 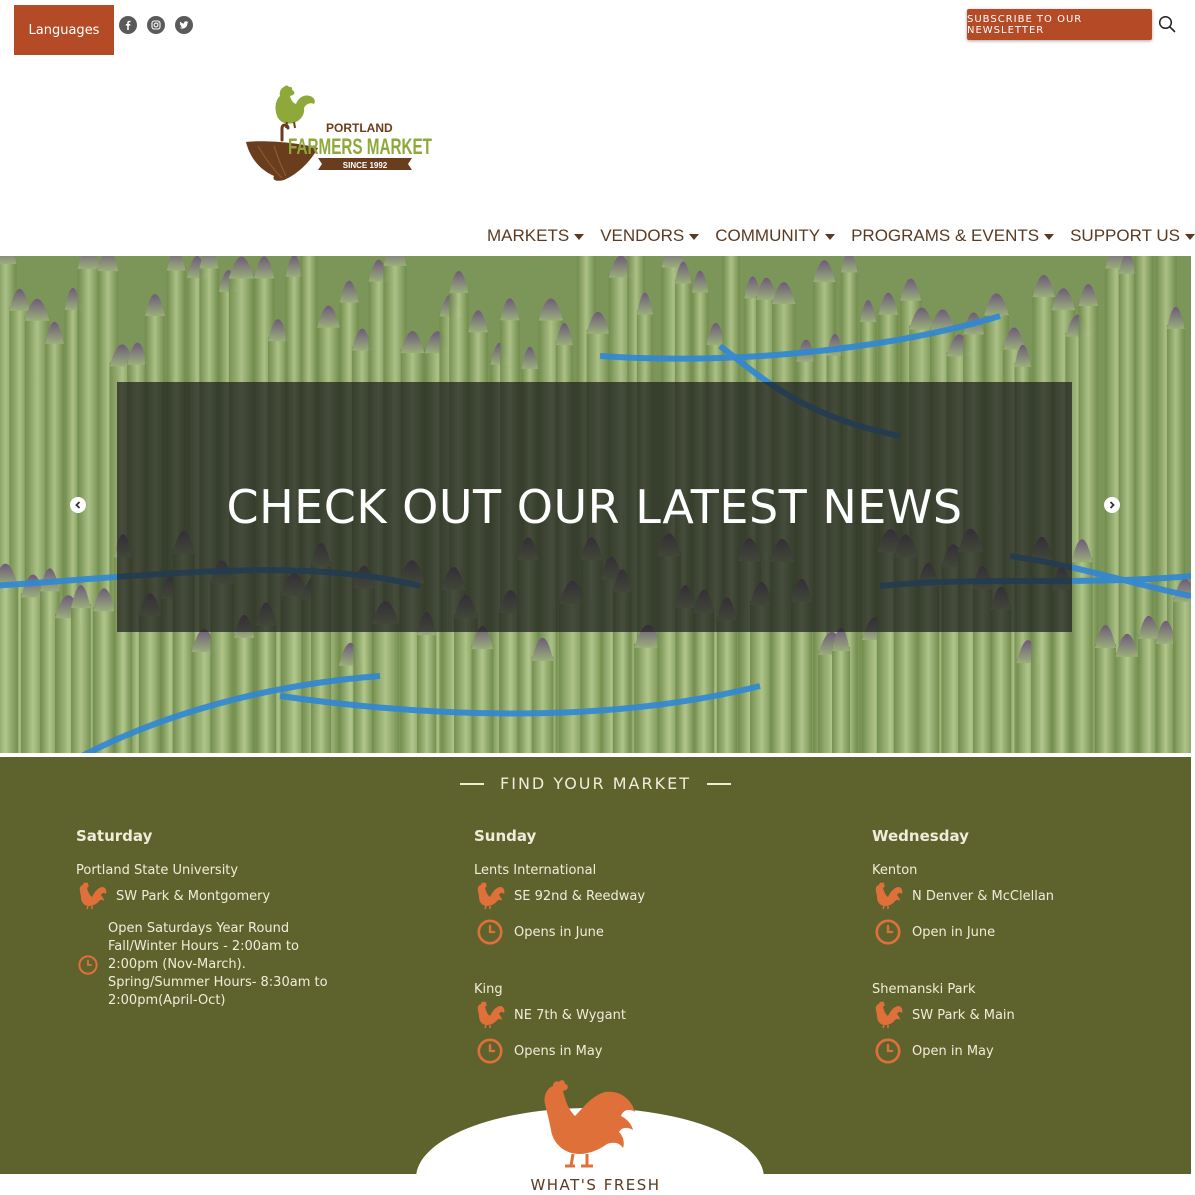 I want to click on nav-item-support-us: SUPPORT US, so click(x=1132, y=236).